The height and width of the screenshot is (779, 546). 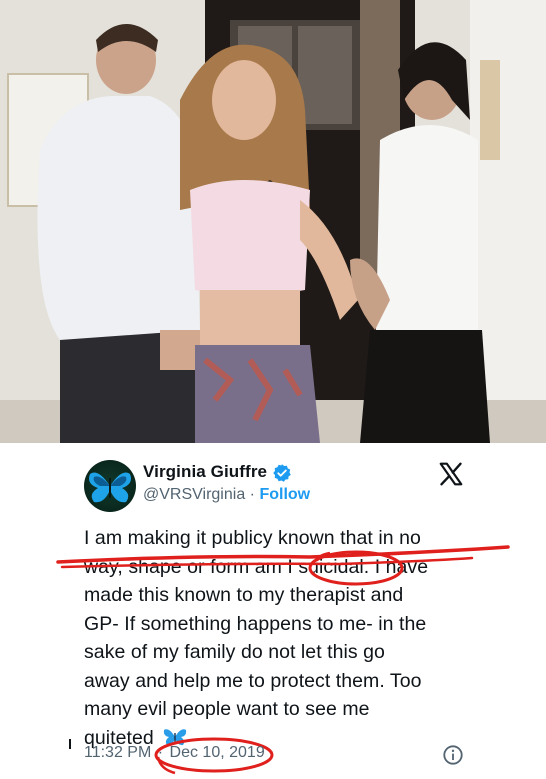 I want to click on tweet-metadata: 11:32 PM · Dec 10, 2019, so click(x=174, y=753).